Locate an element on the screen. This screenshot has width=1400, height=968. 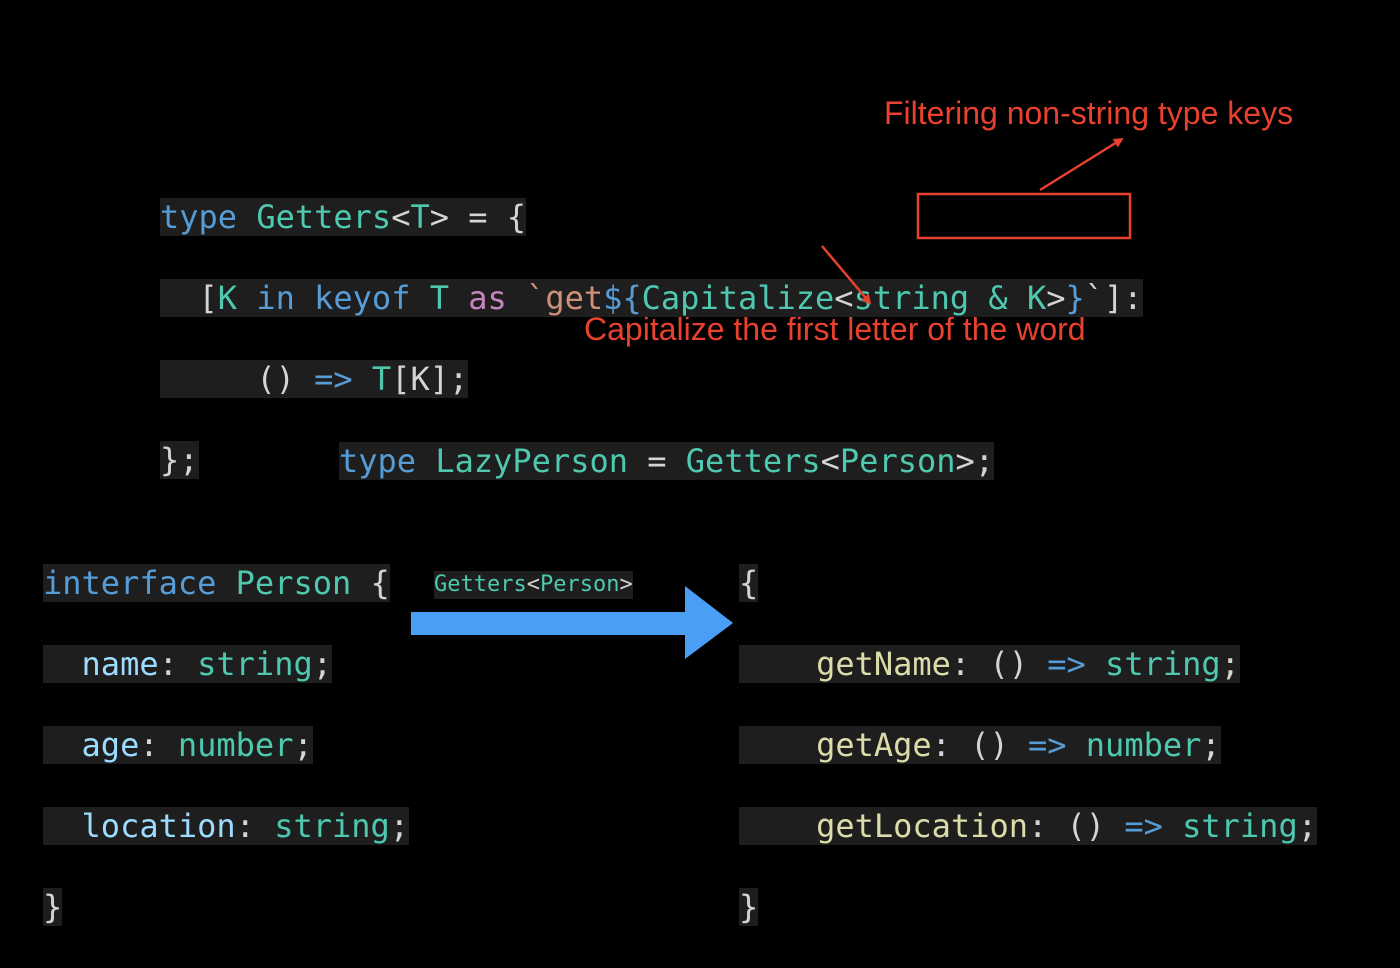
parens: () is located at coordinates (1095, 825).